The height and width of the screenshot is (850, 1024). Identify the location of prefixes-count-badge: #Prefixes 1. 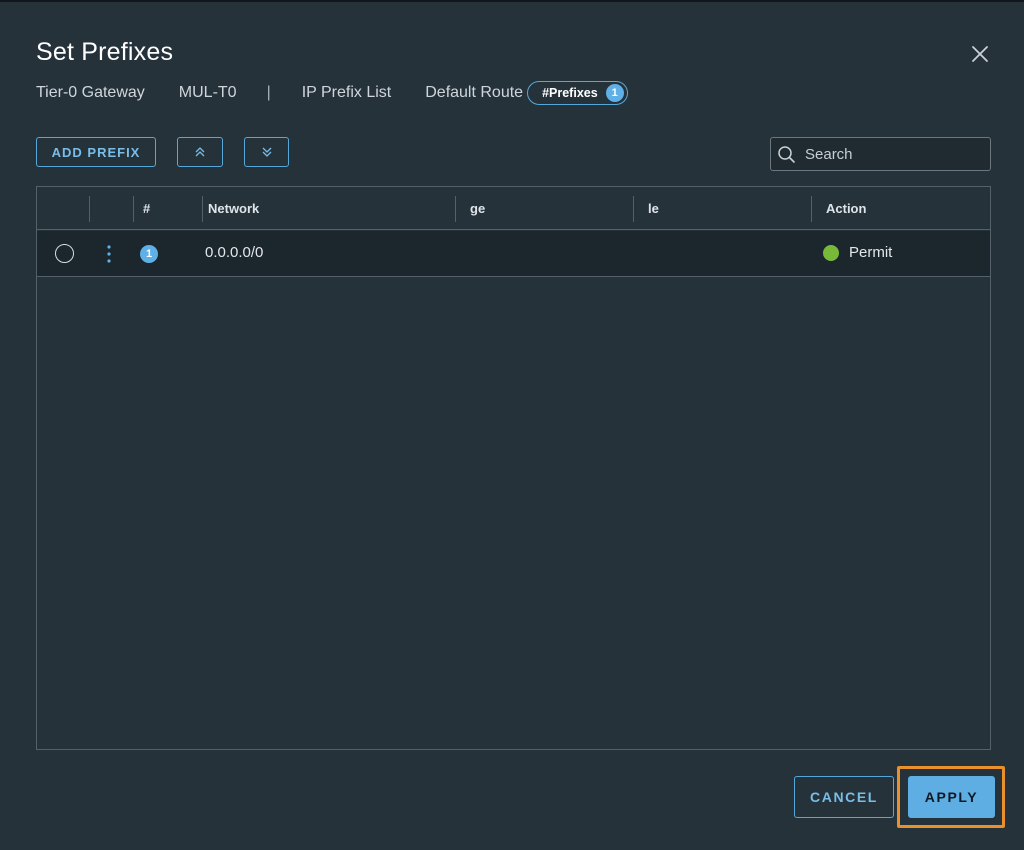
(577, 93).